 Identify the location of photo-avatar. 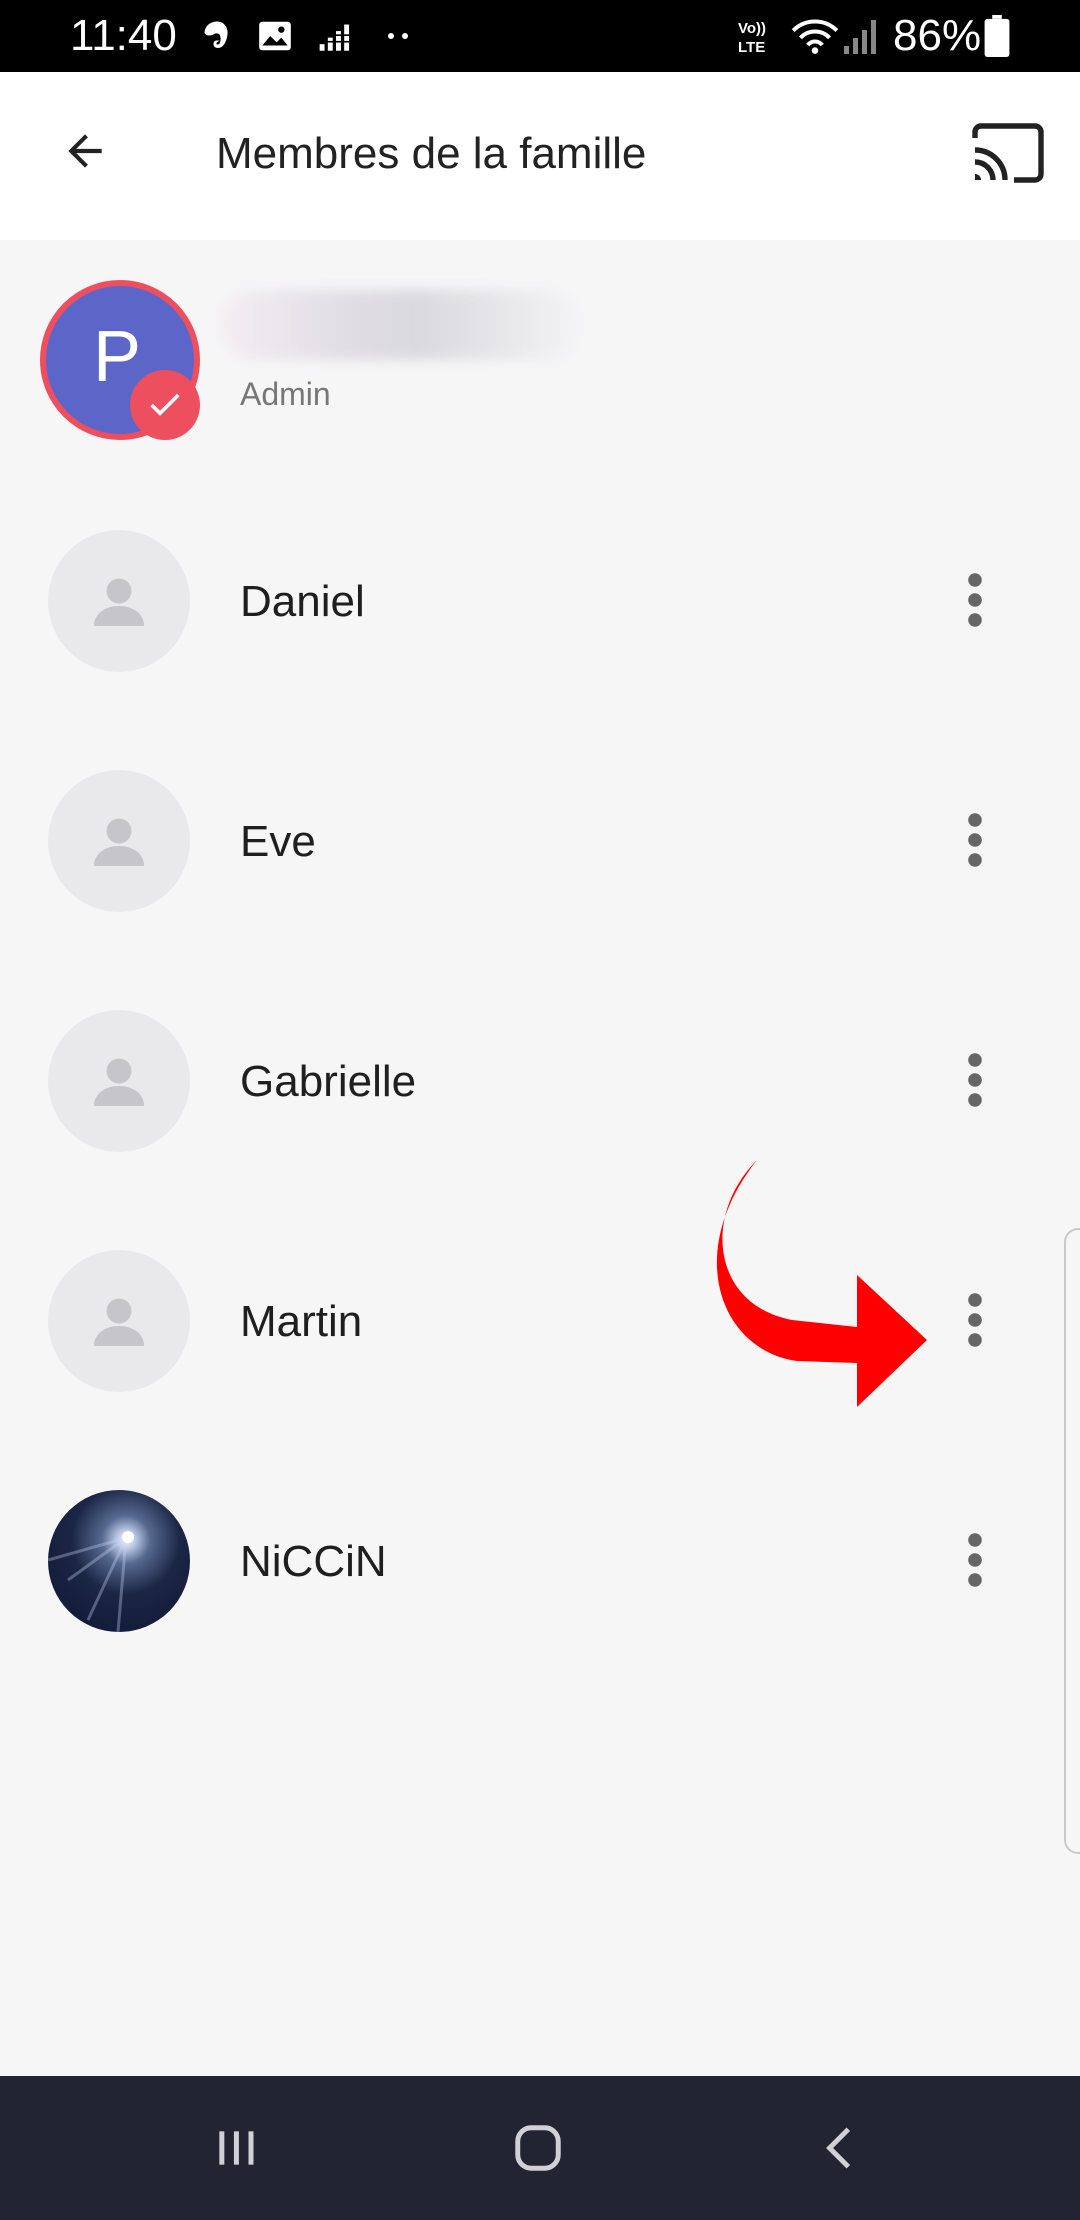
(119, 1561).